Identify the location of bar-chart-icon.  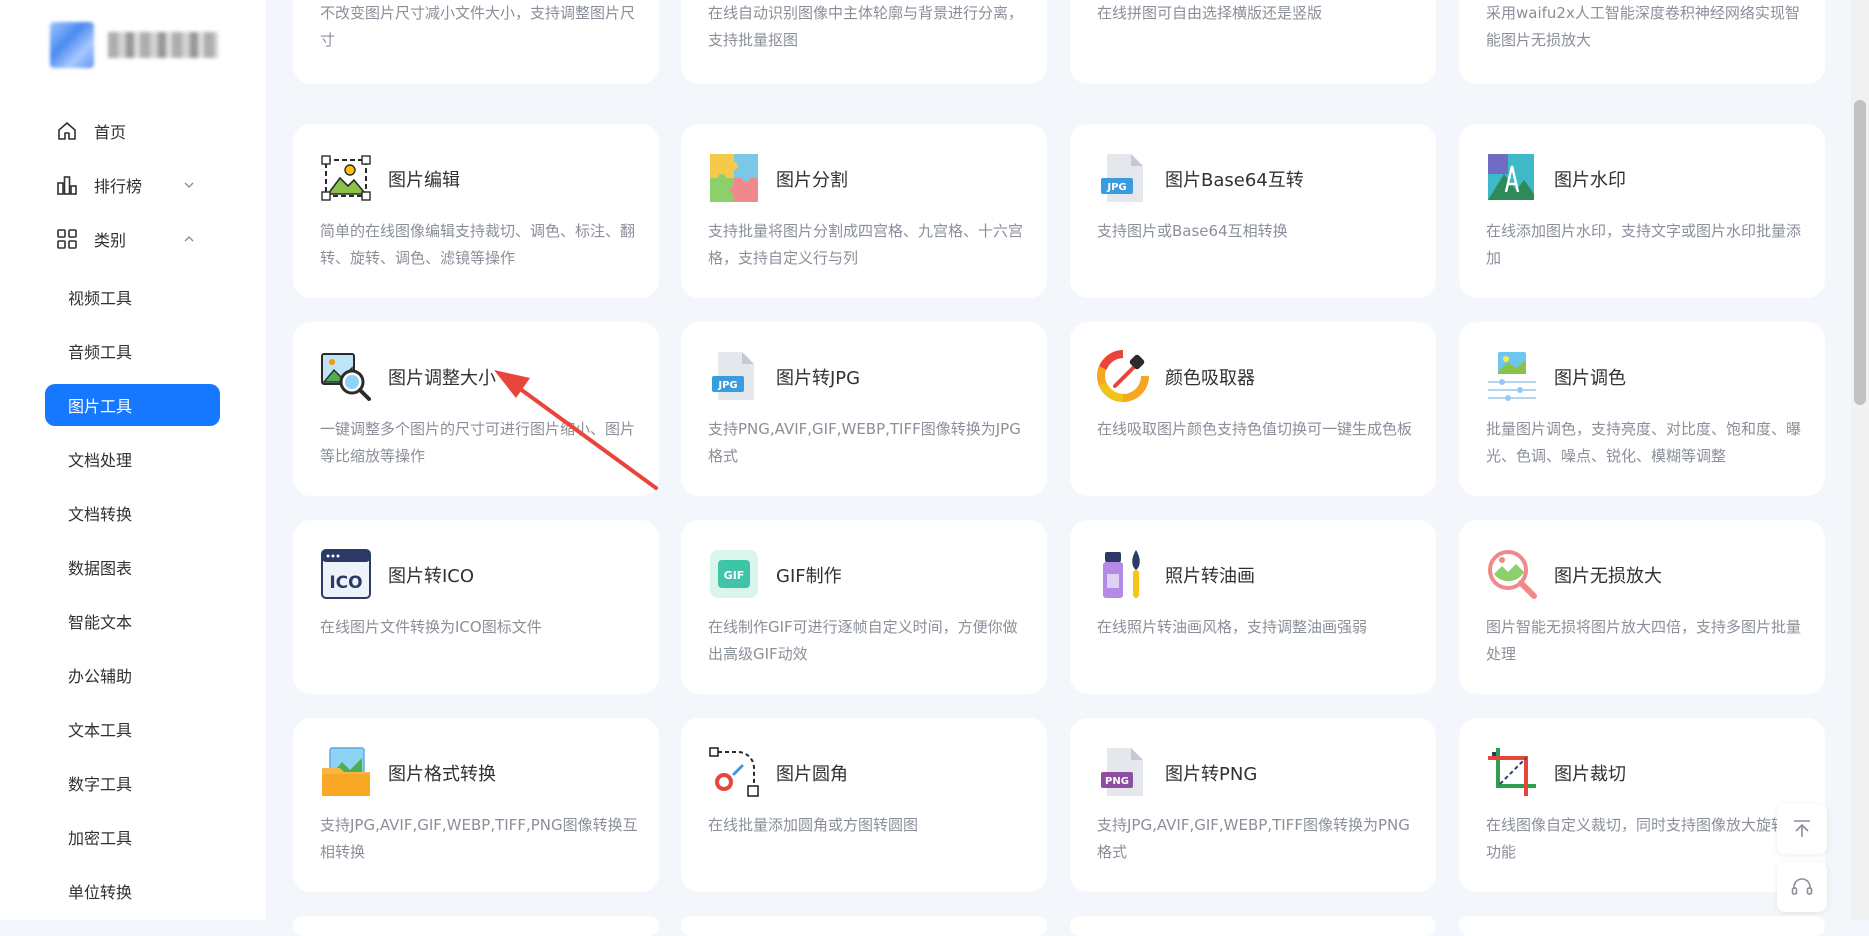
(67, 185).